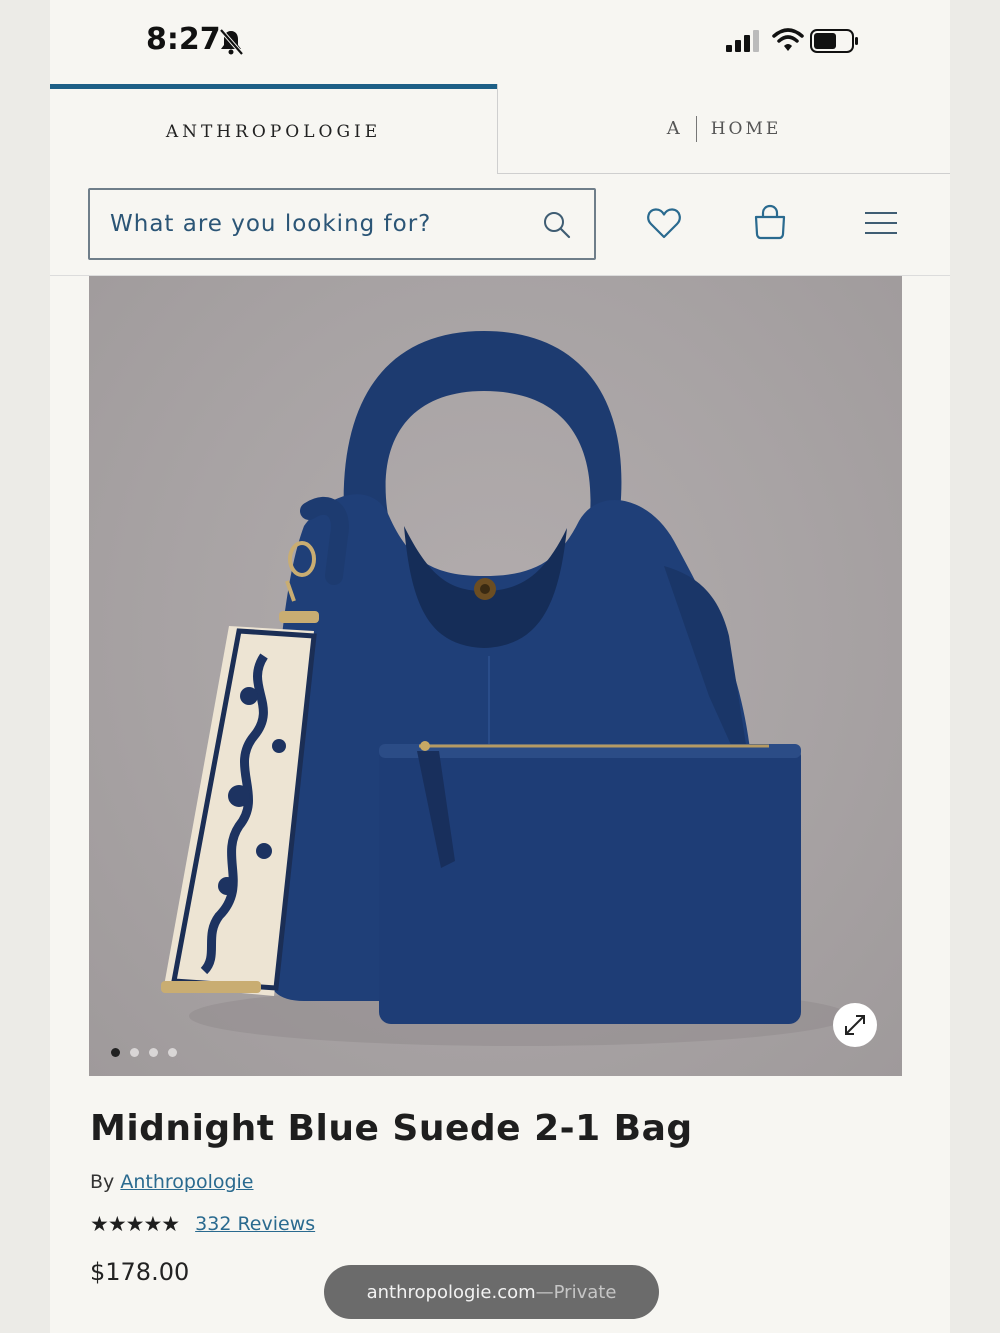 This screenshot has height=1333, width=1000. Describe the element at coordinates (25, 666) in the screenshot. I see `background-left` at that location.